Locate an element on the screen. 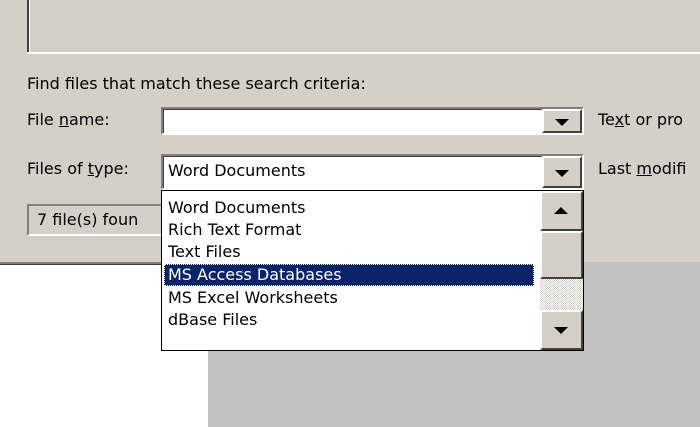  dropdown-scrollbar is located at coordinates (561, 270).